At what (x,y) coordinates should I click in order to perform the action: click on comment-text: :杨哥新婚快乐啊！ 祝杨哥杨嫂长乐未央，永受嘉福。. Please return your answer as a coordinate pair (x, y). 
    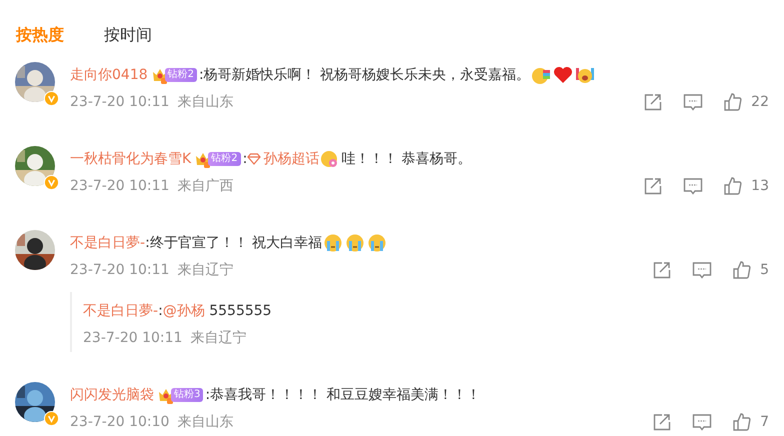
    Looking at the image, I should click on (364, 75).